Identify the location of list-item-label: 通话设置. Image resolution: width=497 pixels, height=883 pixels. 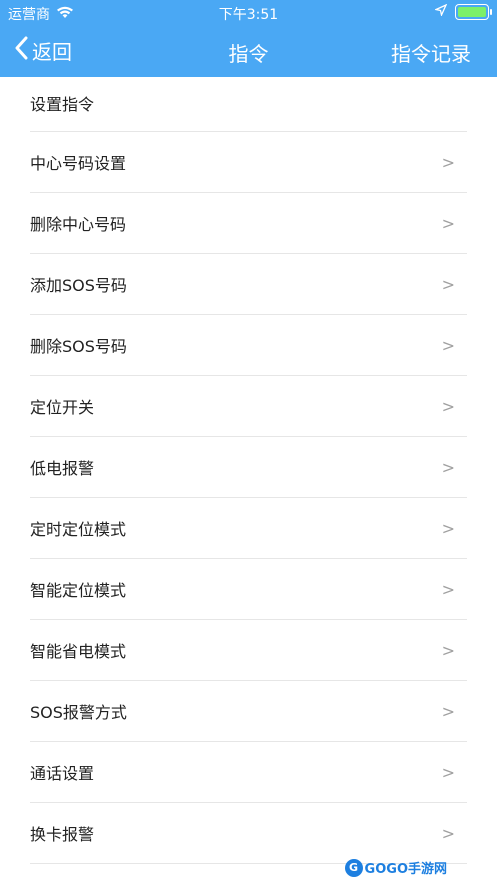
(62, 773).